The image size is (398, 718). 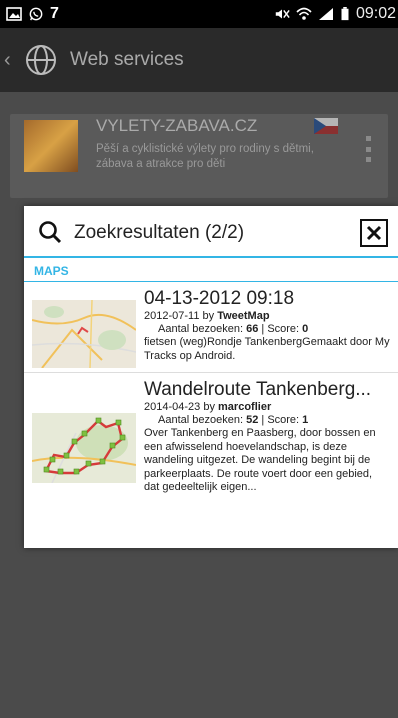 I want to click on service-title: VYLETY-ZABAVA.CZ, so click(x=177, y=125).